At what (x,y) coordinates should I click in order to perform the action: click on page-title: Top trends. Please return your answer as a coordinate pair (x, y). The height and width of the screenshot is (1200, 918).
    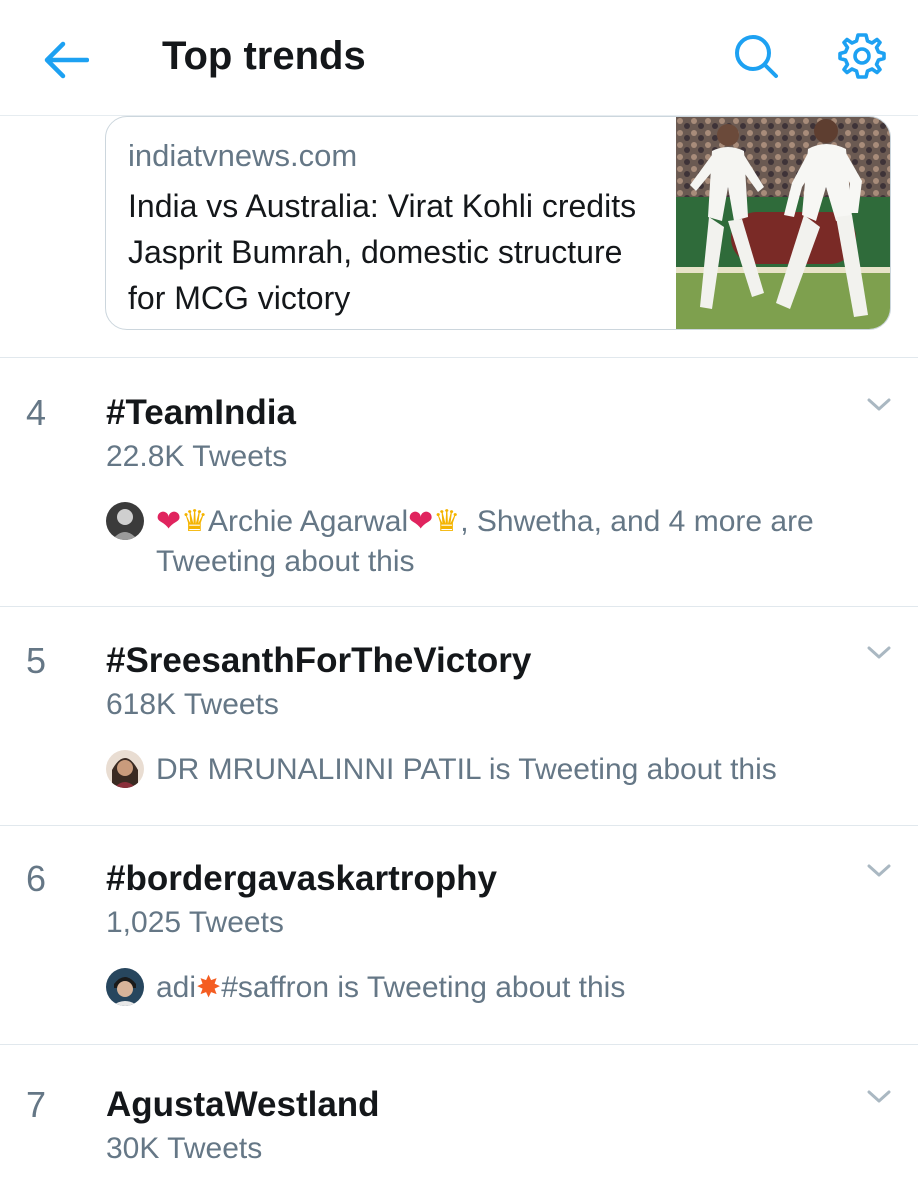
    Looking at the image, I should click on (264, 56).